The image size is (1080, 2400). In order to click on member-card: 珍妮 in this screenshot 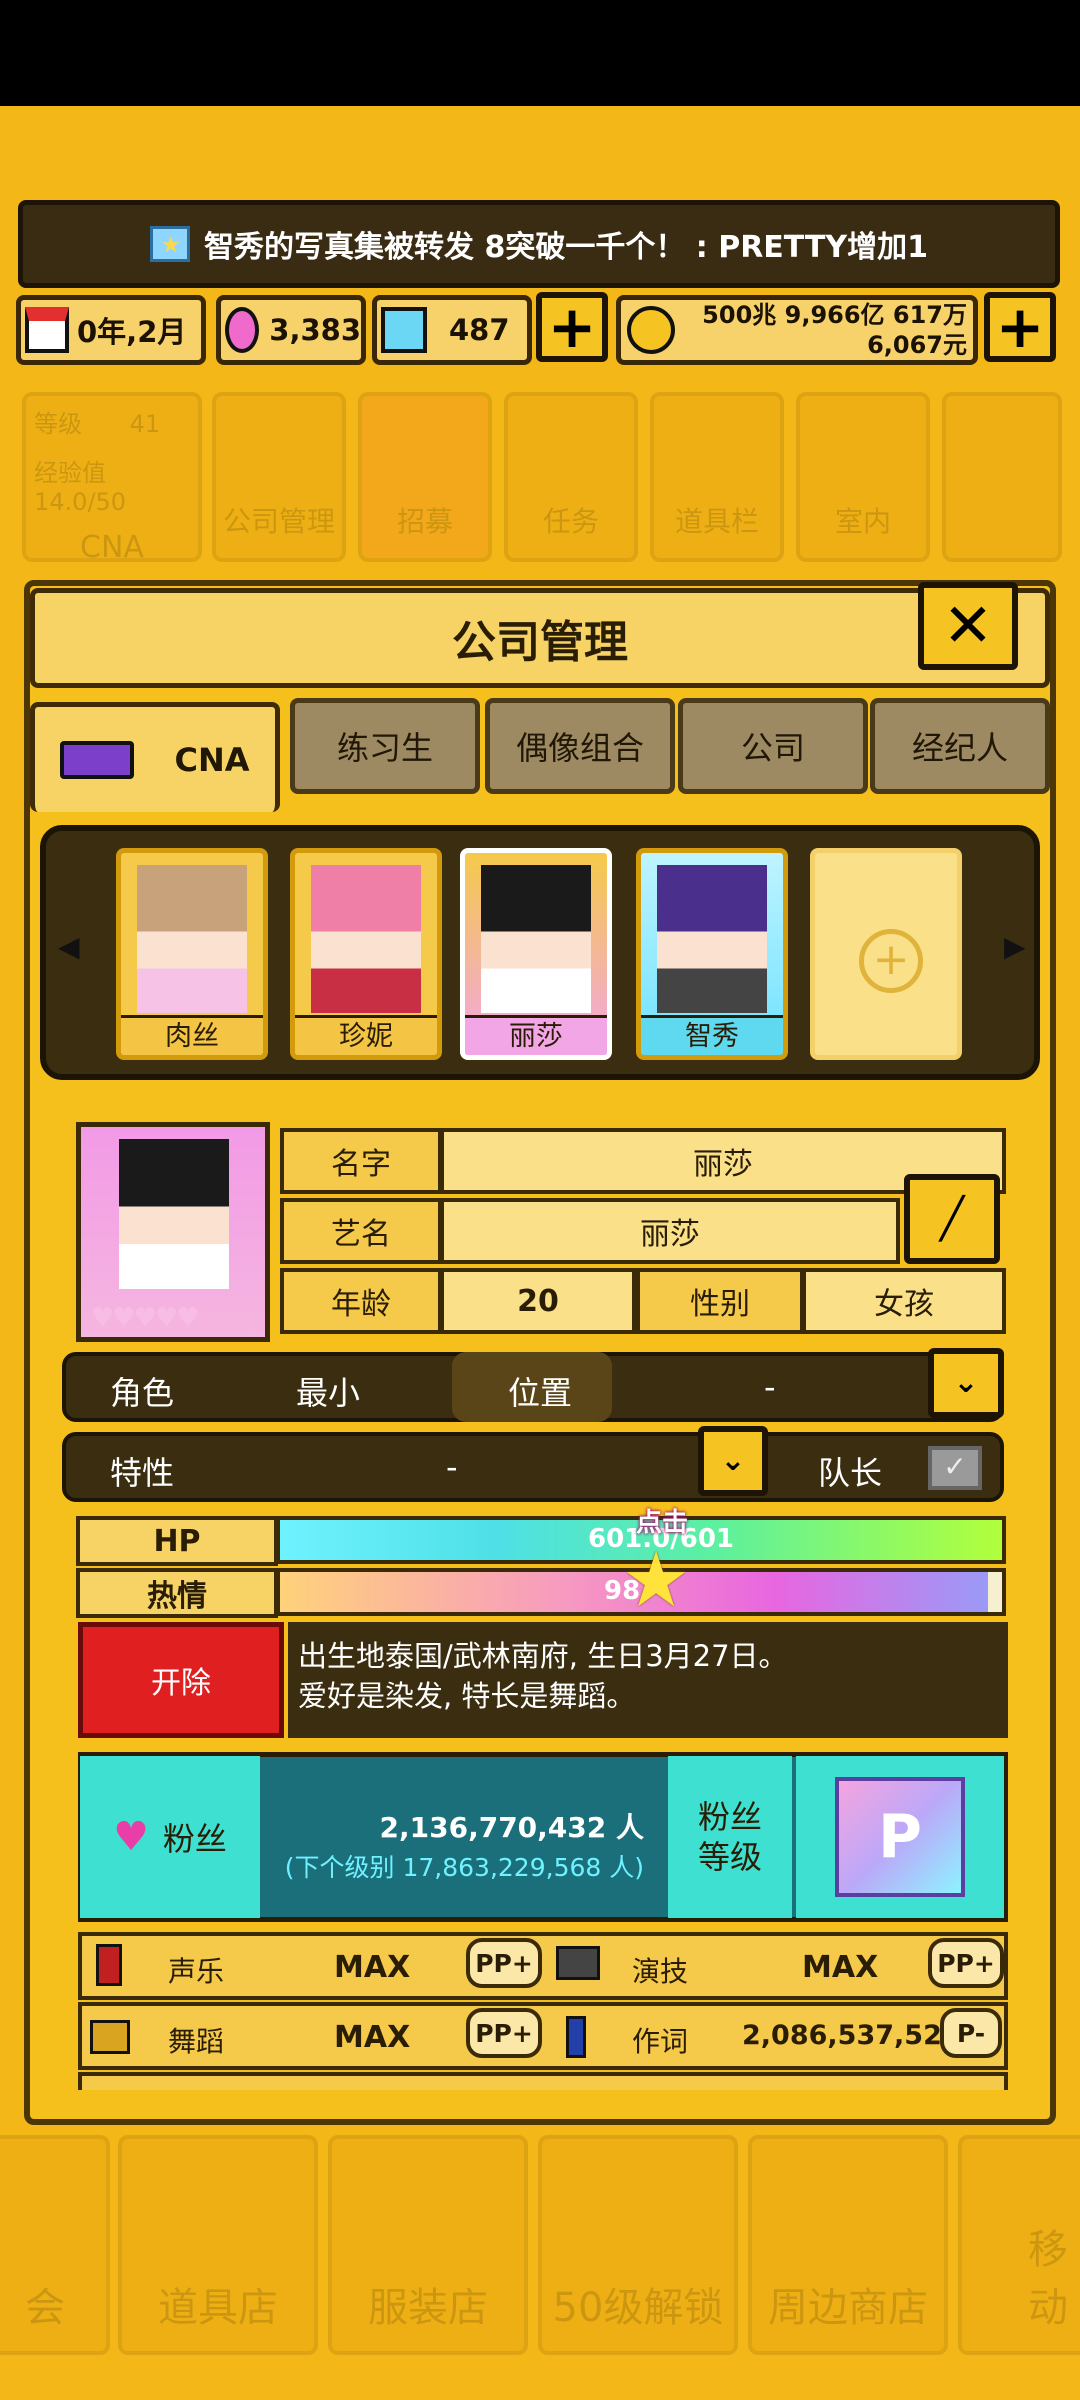, I will do `click(366, 954)`.